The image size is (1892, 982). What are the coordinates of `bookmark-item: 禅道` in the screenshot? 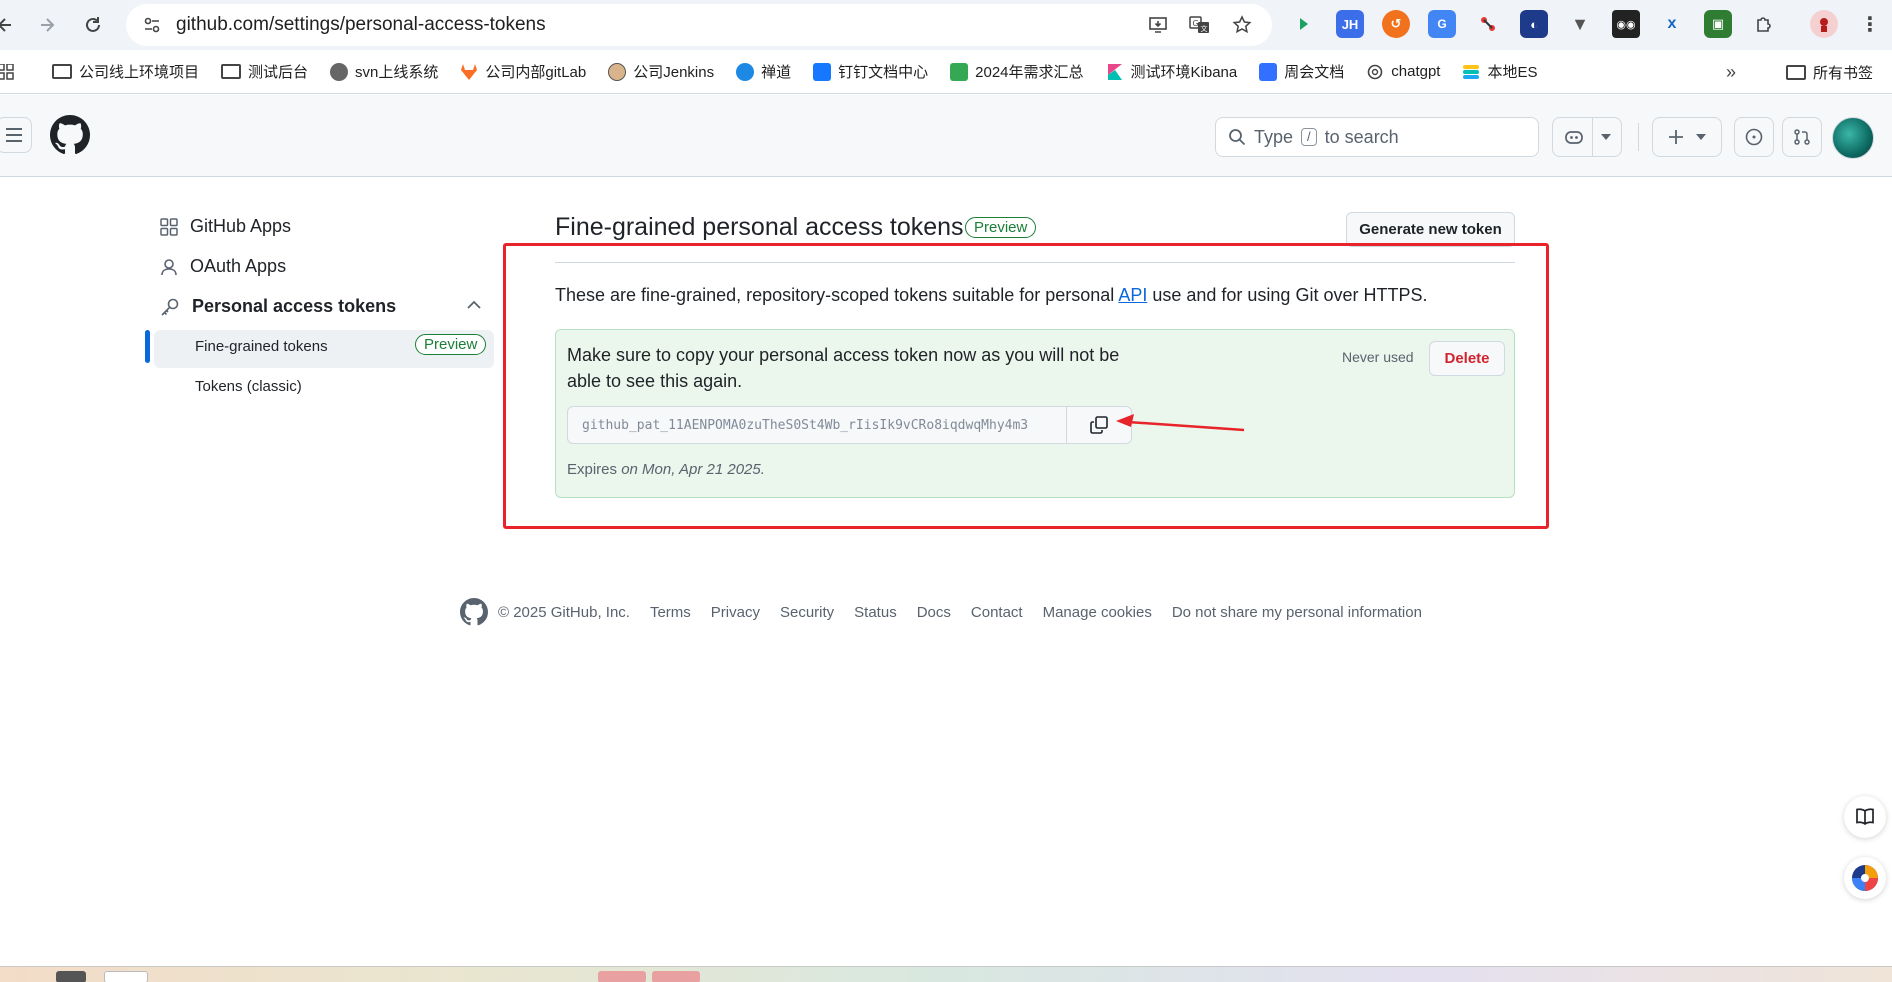 It's located at (763, 71).